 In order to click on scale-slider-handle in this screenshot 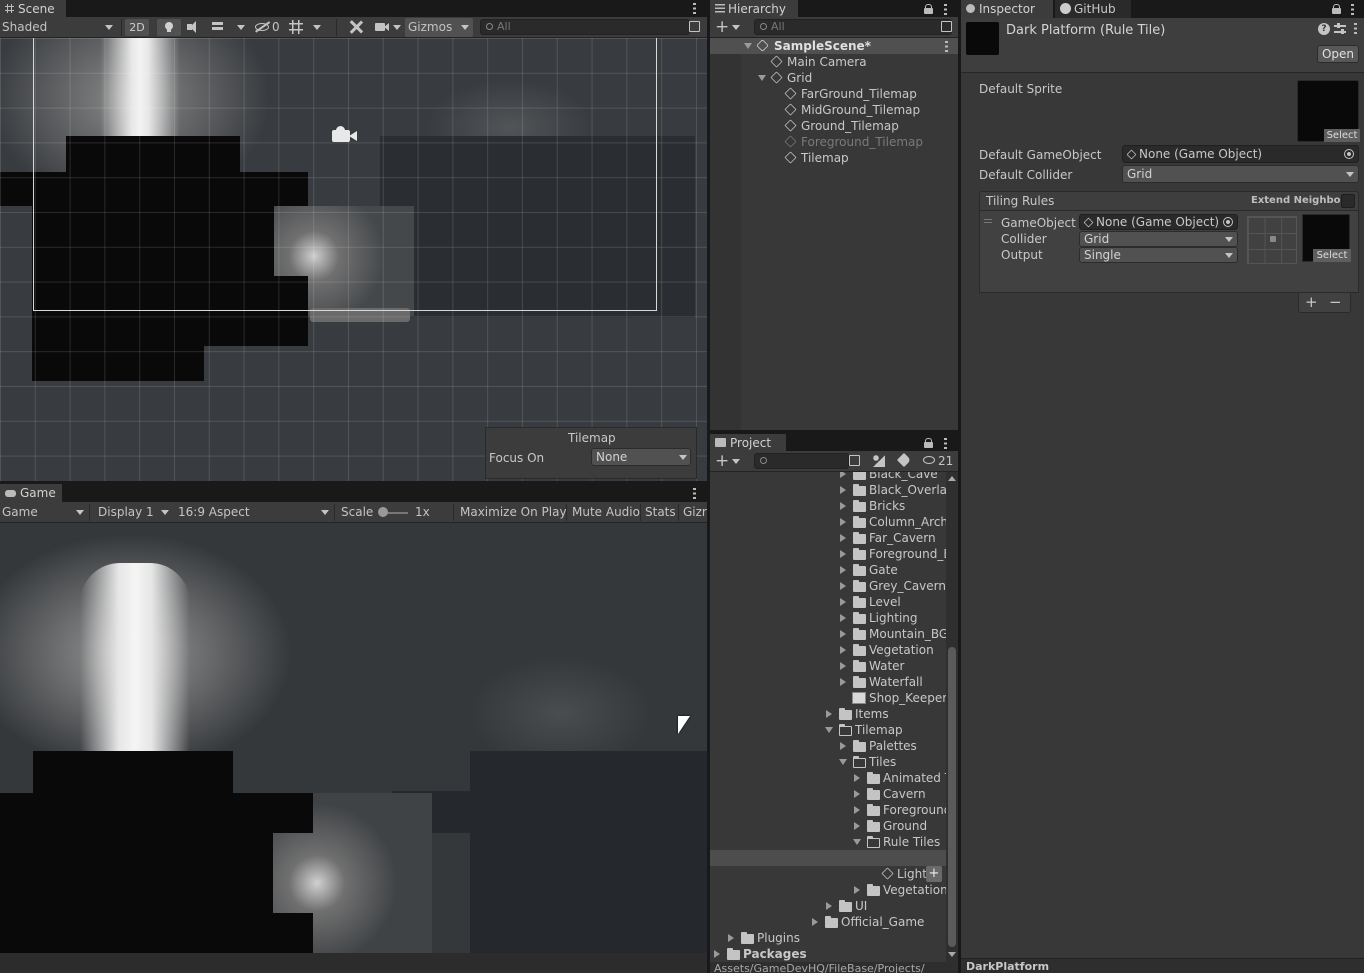, I will do `click(383, 512)`.